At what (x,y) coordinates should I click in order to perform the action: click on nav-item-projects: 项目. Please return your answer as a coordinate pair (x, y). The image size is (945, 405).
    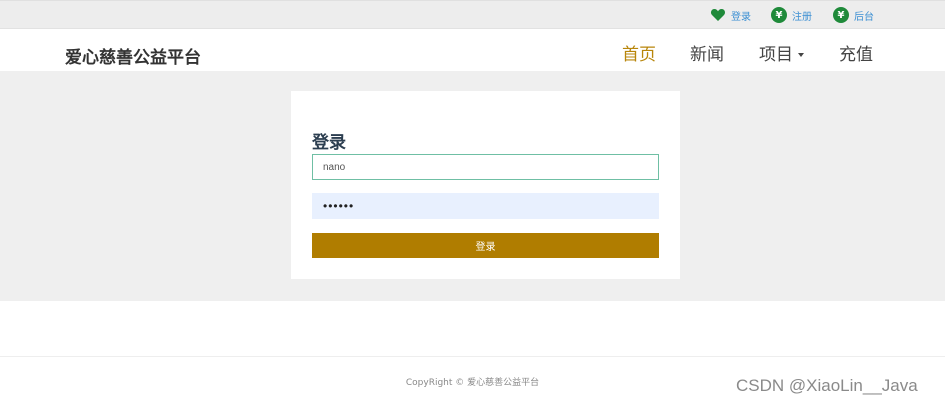
    Looking at the image, I should click on (781, 52).